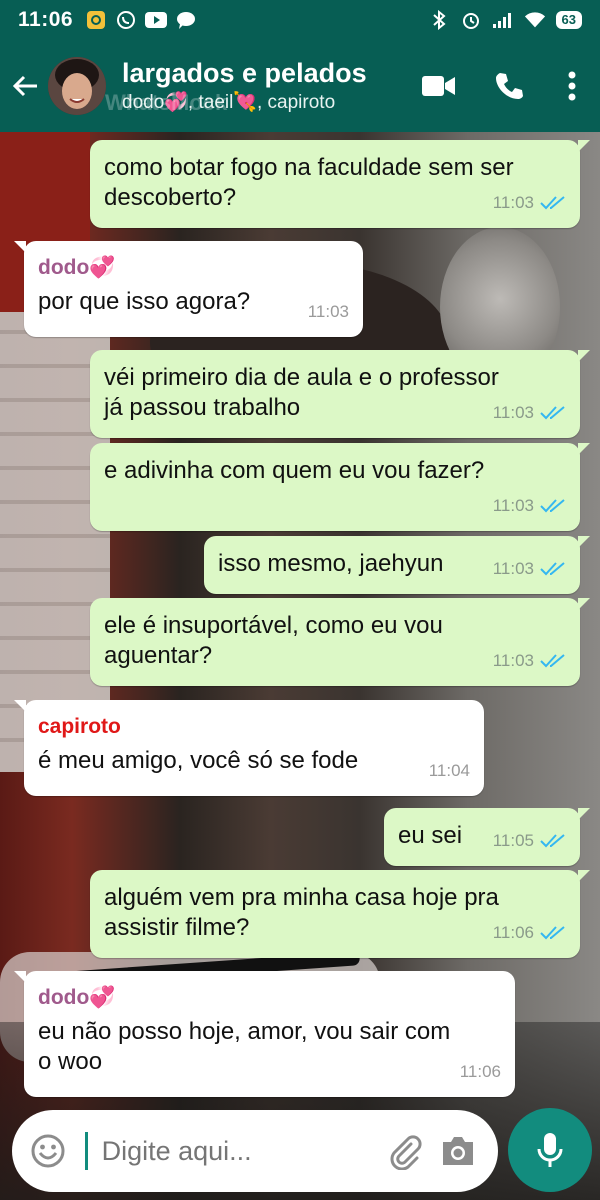  I want to click on whatsapp-notification-icon, so click(126, 20).